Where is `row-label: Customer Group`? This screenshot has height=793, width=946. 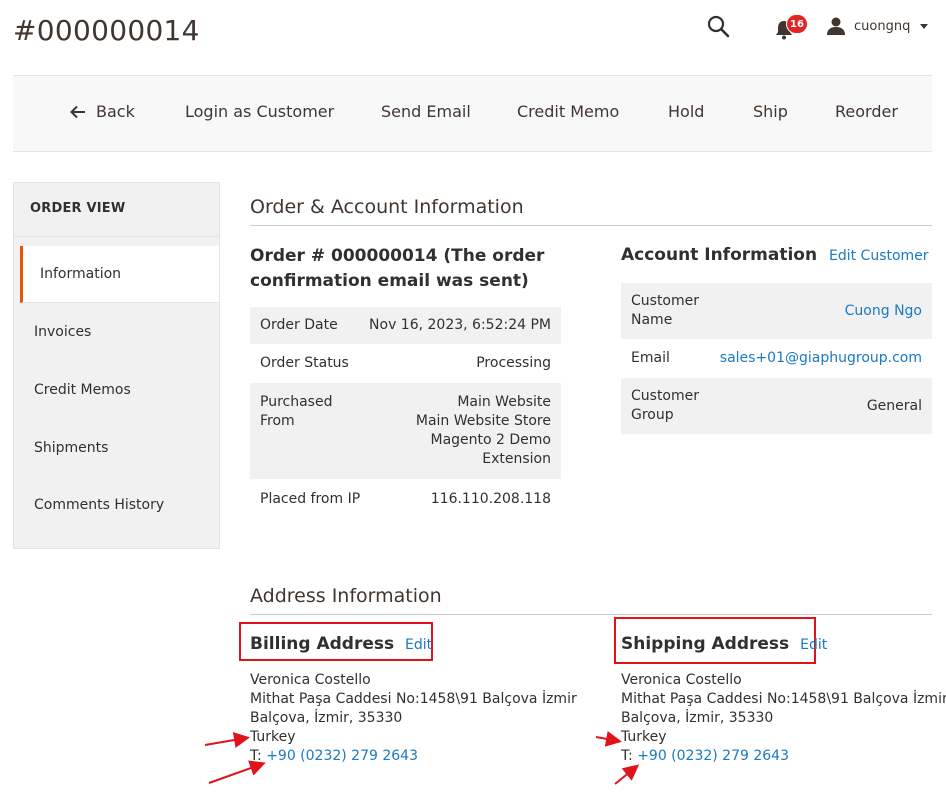 row-label: Customer Group is located at coordinates (665, 405).